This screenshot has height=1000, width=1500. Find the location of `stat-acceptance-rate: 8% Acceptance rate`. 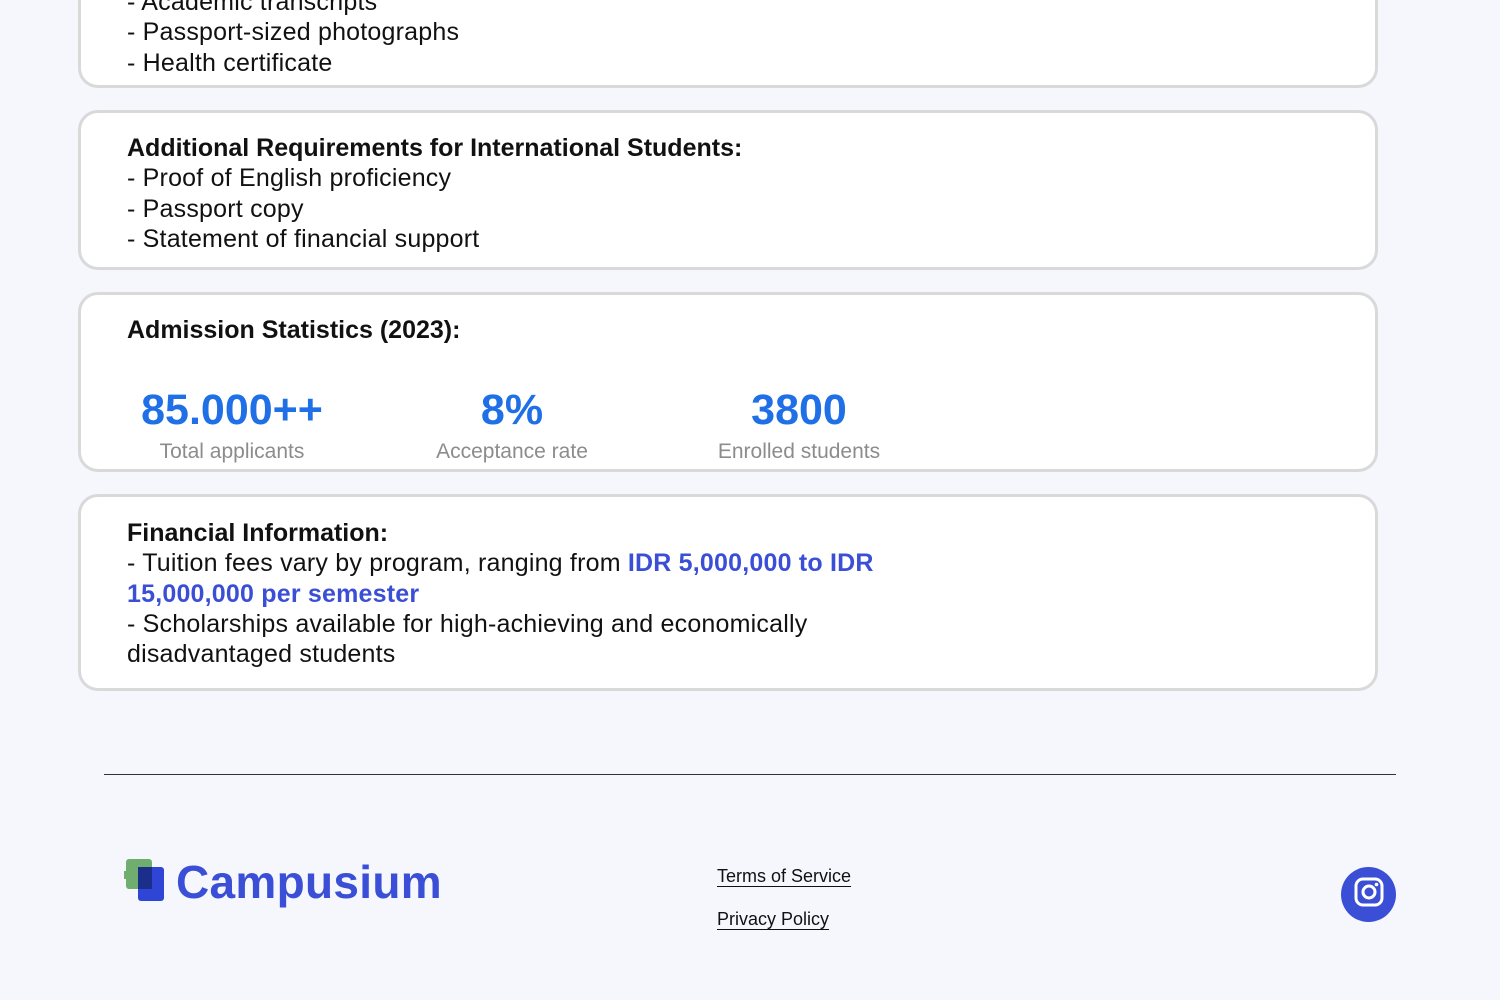

stat-acceptance-rate: 8% Acceptance rate is located at coordinates (512, 425).